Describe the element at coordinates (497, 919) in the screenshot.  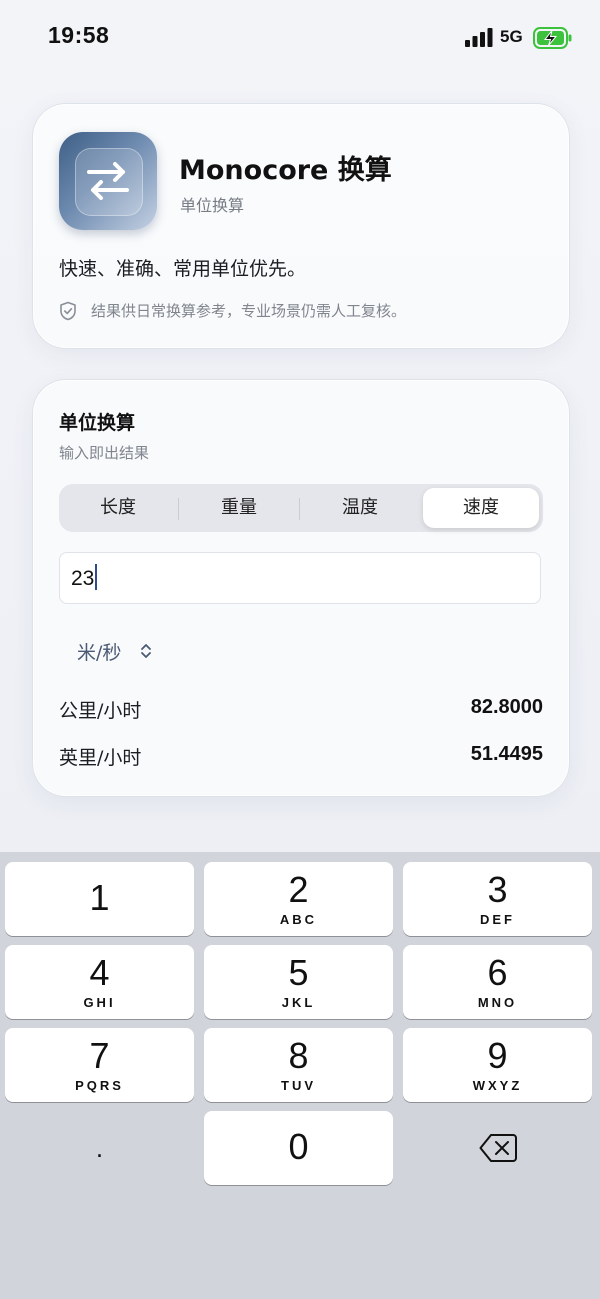
I see `key-letters: DEF` at that location.